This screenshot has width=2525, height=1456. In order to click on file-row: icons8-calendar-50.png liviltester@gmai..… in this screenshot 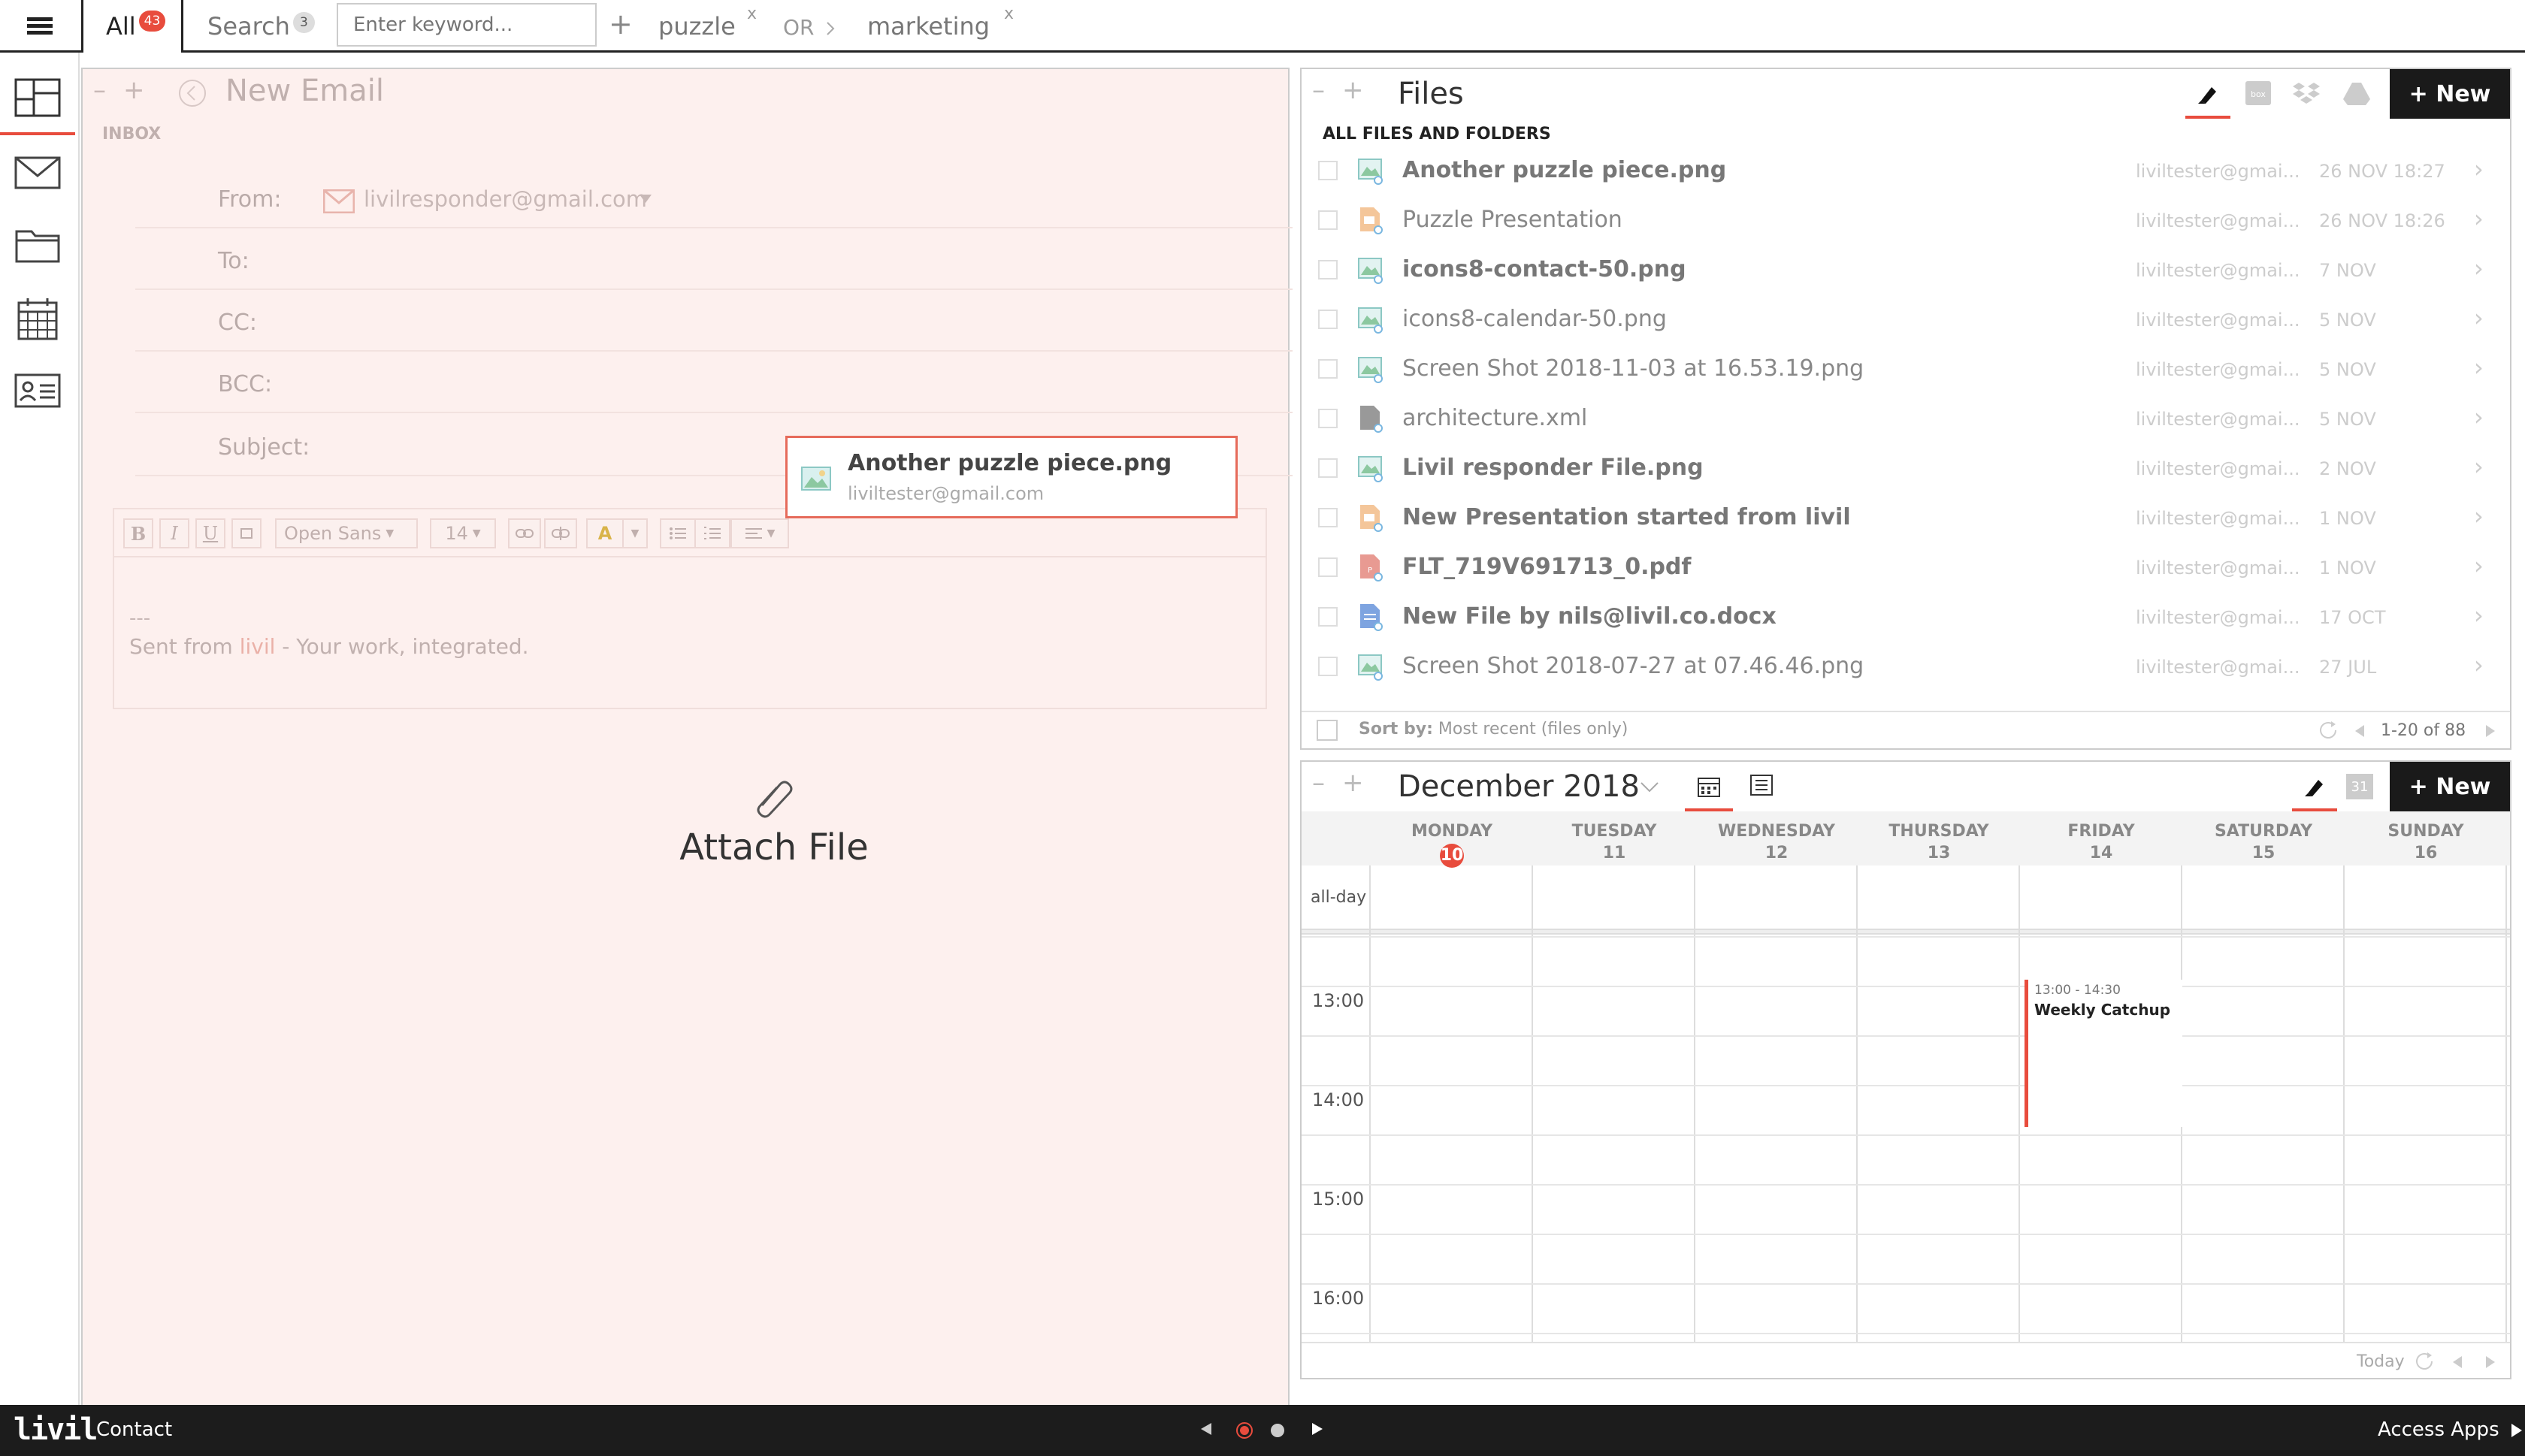, I will do `click(1906, 319)`.